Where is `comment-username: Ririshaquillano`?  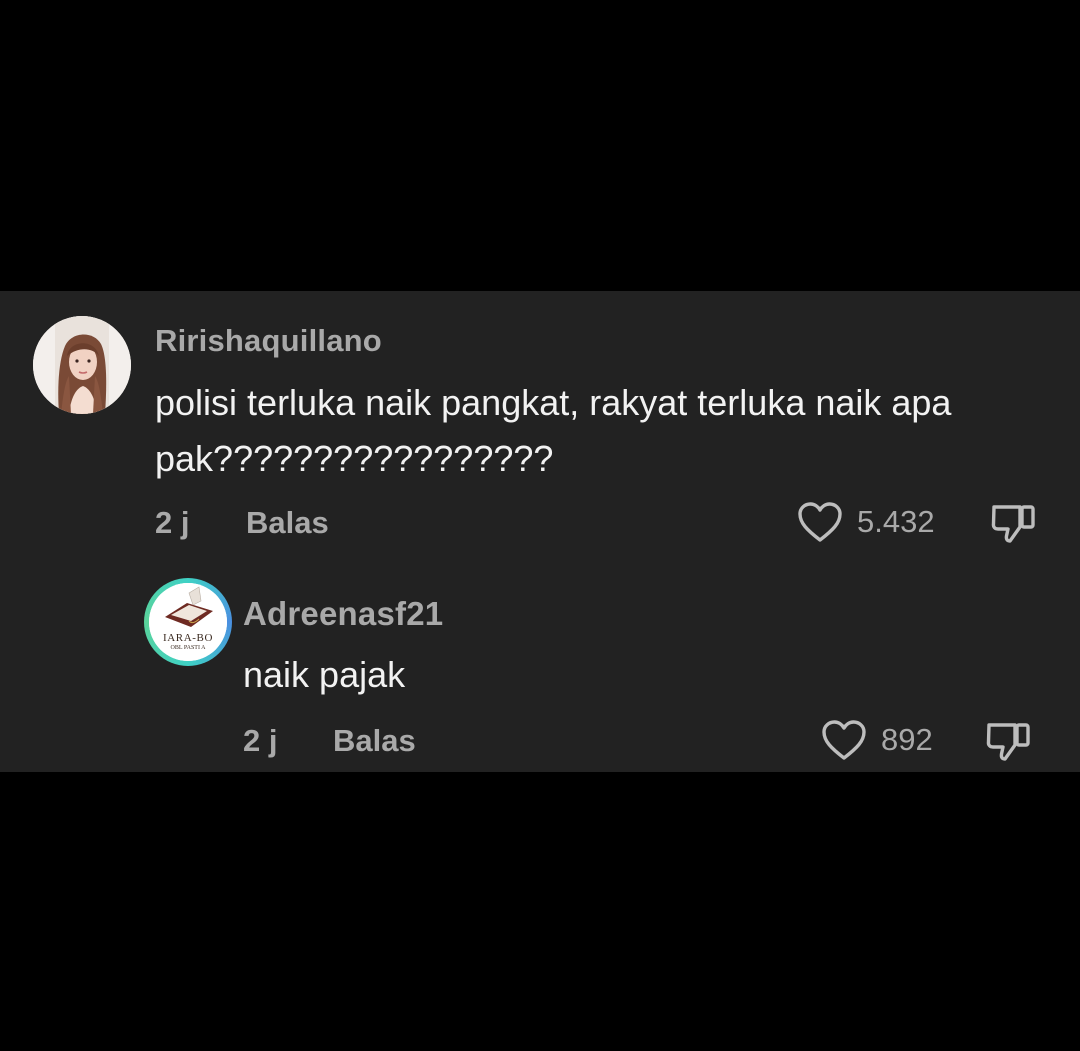
comment-username: Ririshaquillano is located at coordinates (268, 341).